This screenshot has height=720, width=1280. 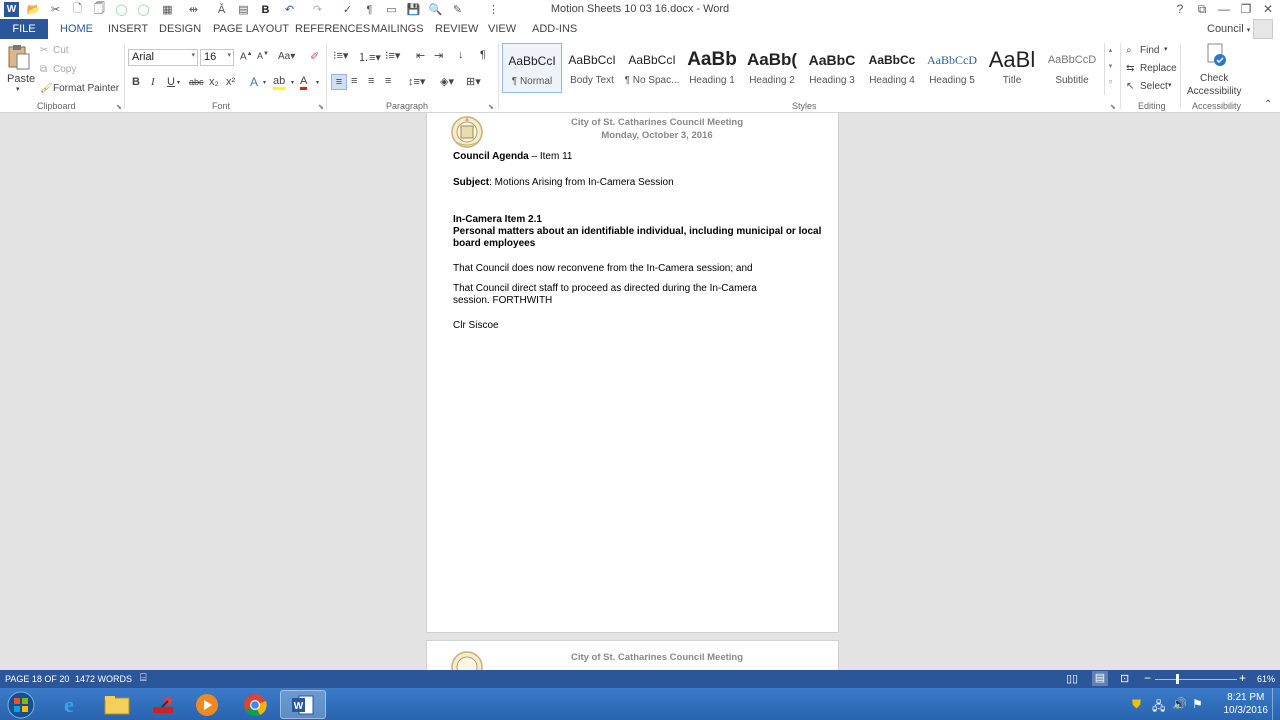 I want to click on highlight-icon: ab, so click(x=279, y=82).